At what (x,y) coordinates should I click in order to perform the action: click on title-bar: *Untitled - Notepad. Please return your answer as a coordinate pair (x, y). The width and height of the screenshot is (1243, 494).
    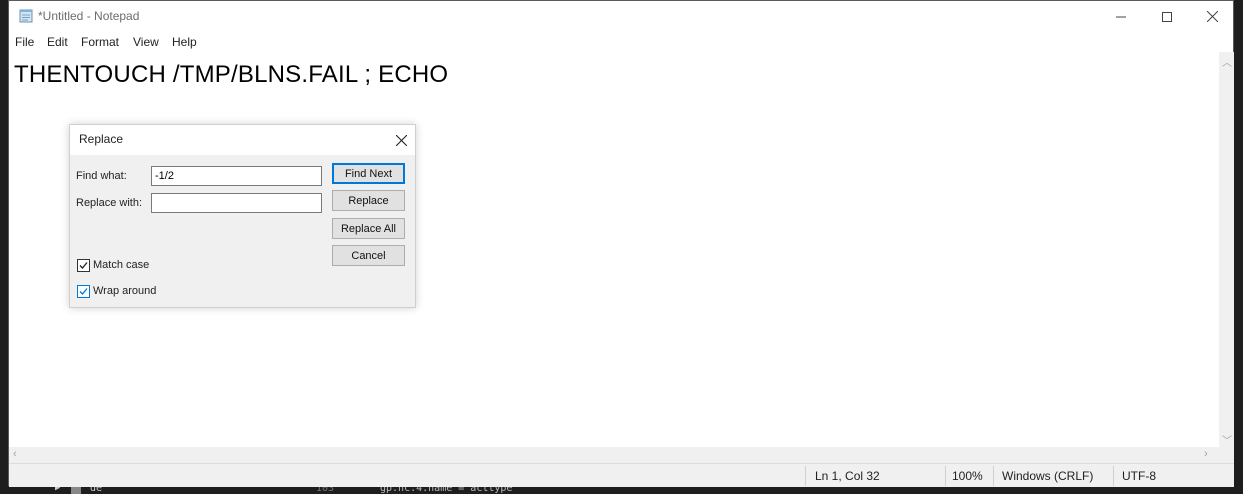
    Looking at the image, I should click on (621, 16).